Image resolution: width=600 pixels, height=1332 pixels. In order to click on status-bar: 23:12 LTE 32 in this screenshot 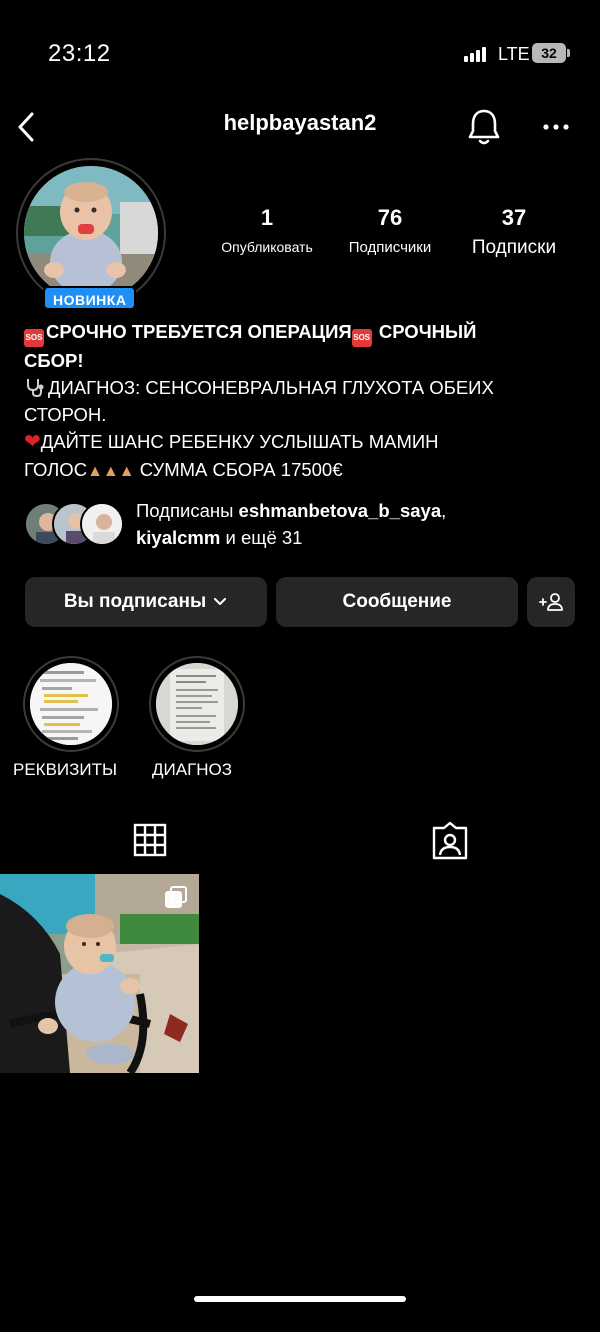, I will do `click(300, 50)`.